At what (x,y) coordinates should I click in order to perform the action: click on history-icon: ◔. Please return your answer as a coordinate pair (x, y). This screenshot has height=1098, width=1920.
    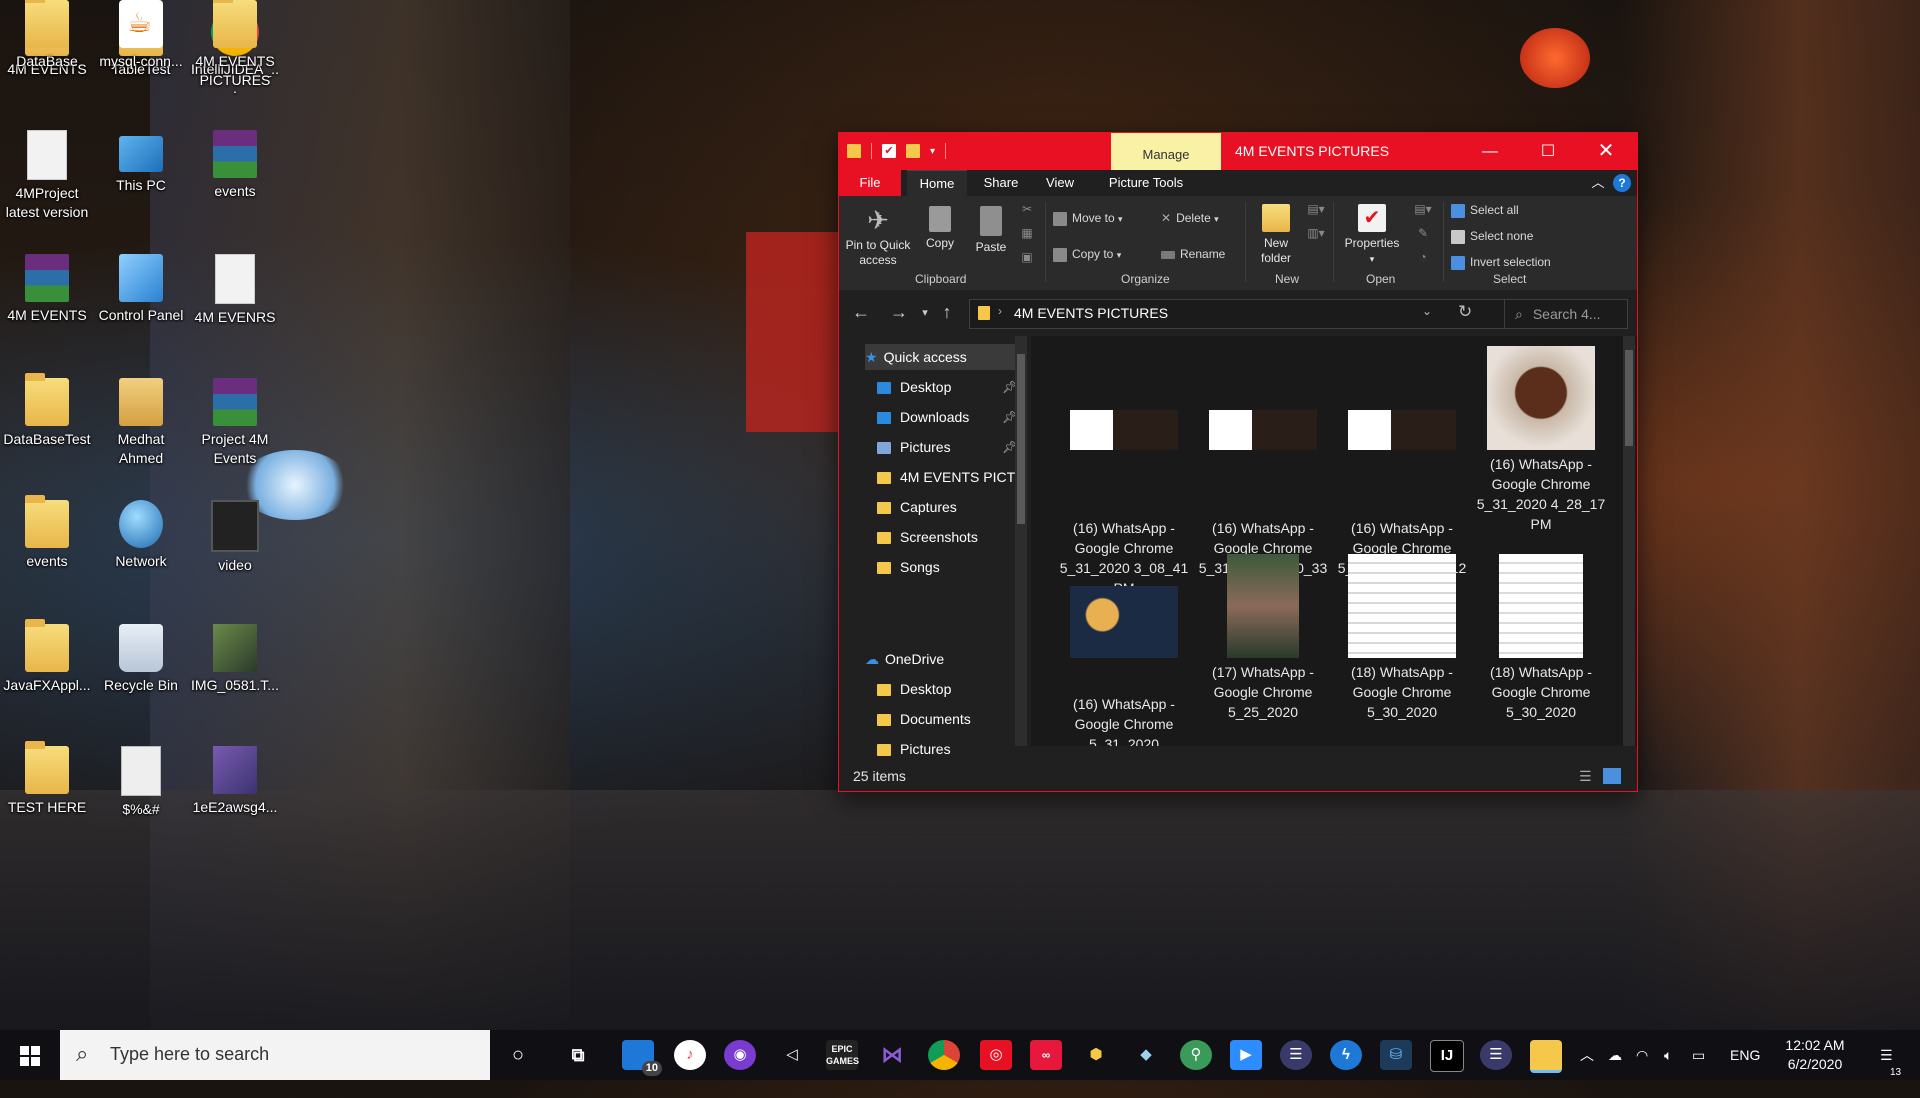
    Looking at the image, I should click on (1423, 257).